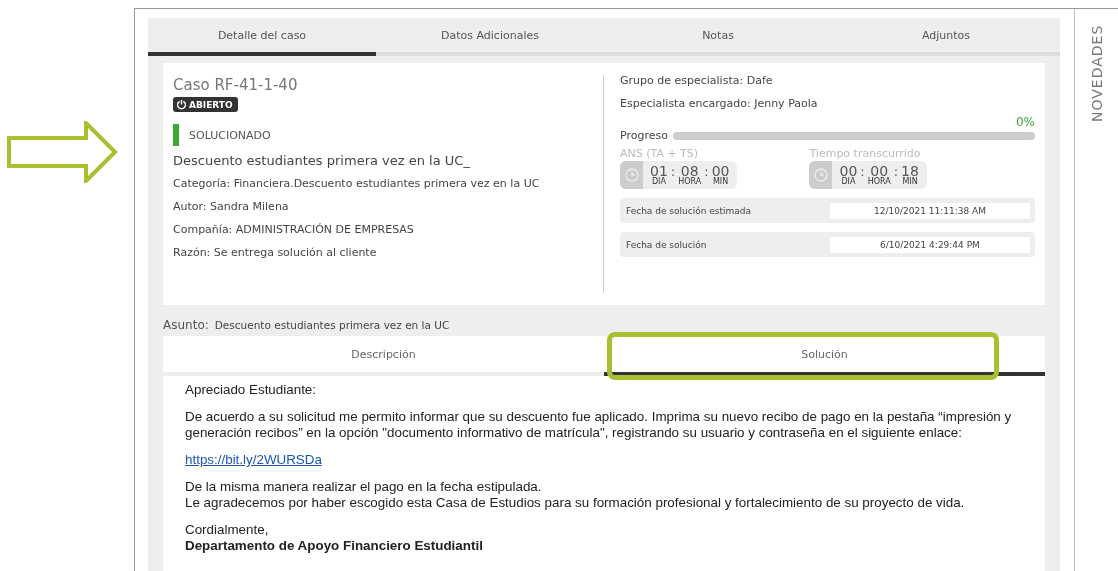 The width and height of the screenshot is (1118, 571). I want to click on message-signature: Departamento de Apoyo Financiero Estudiantil, so click(334, 546).